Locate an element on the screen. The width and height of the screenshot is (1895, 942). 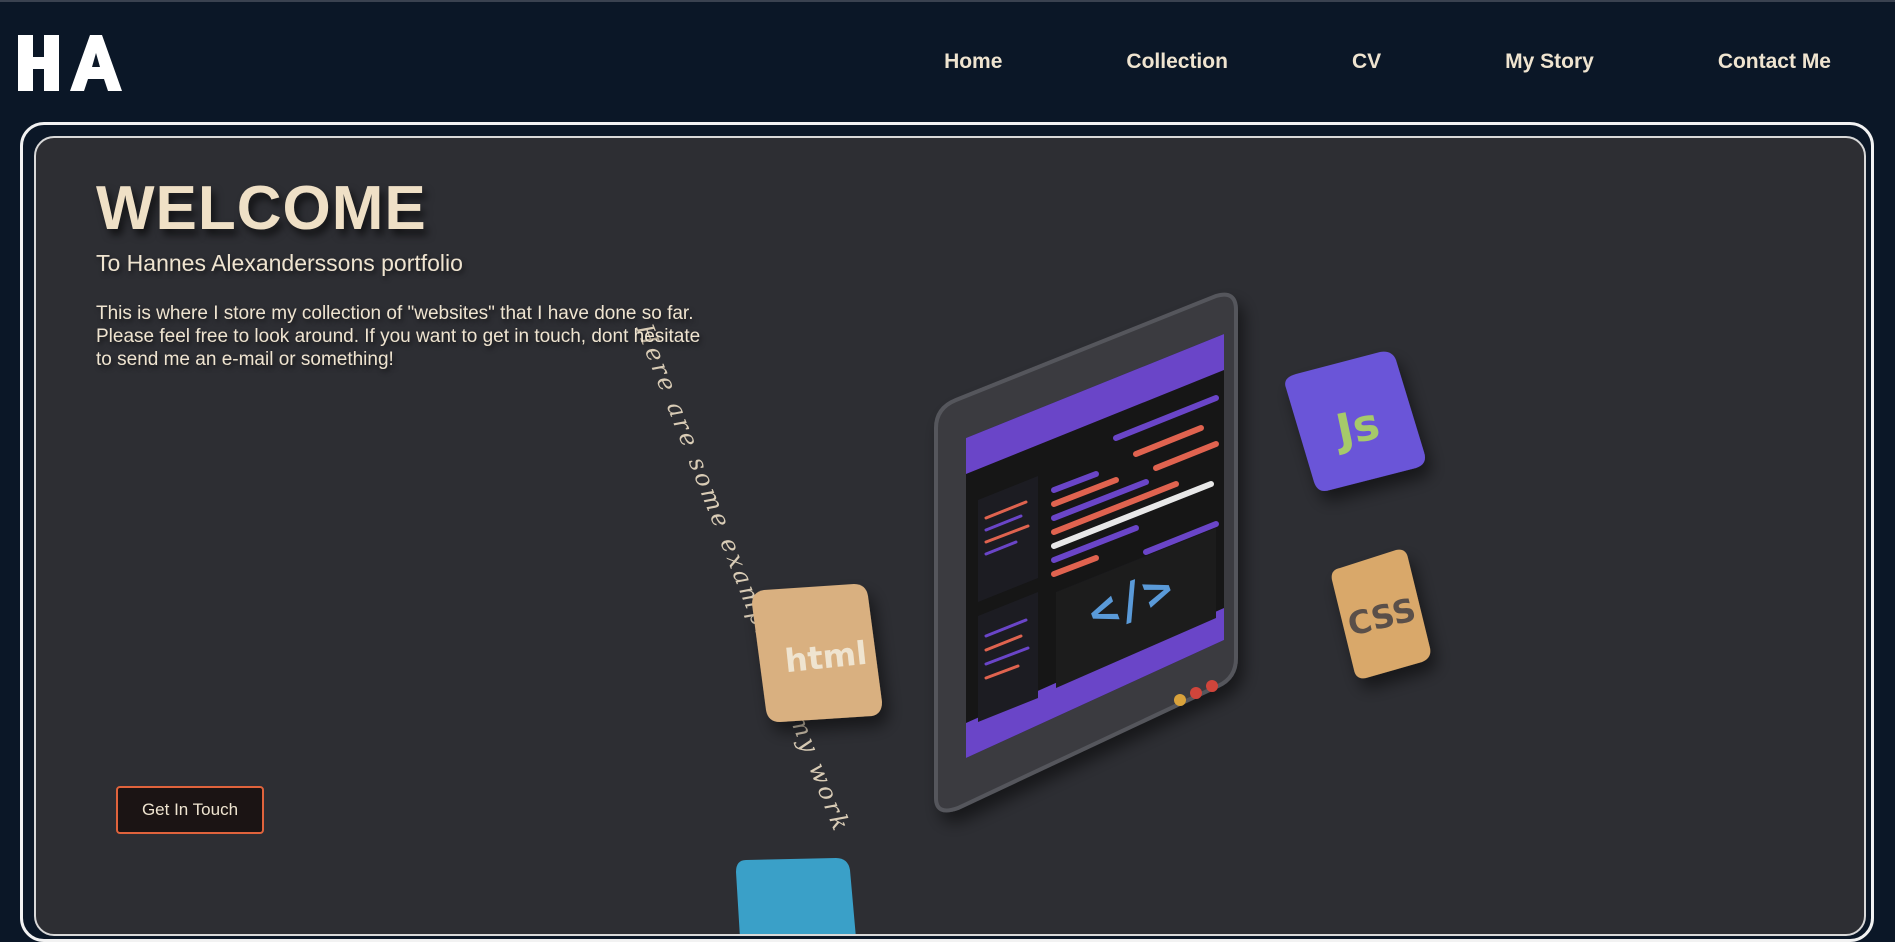
html-badge: html is located at coordinates (817, 653).